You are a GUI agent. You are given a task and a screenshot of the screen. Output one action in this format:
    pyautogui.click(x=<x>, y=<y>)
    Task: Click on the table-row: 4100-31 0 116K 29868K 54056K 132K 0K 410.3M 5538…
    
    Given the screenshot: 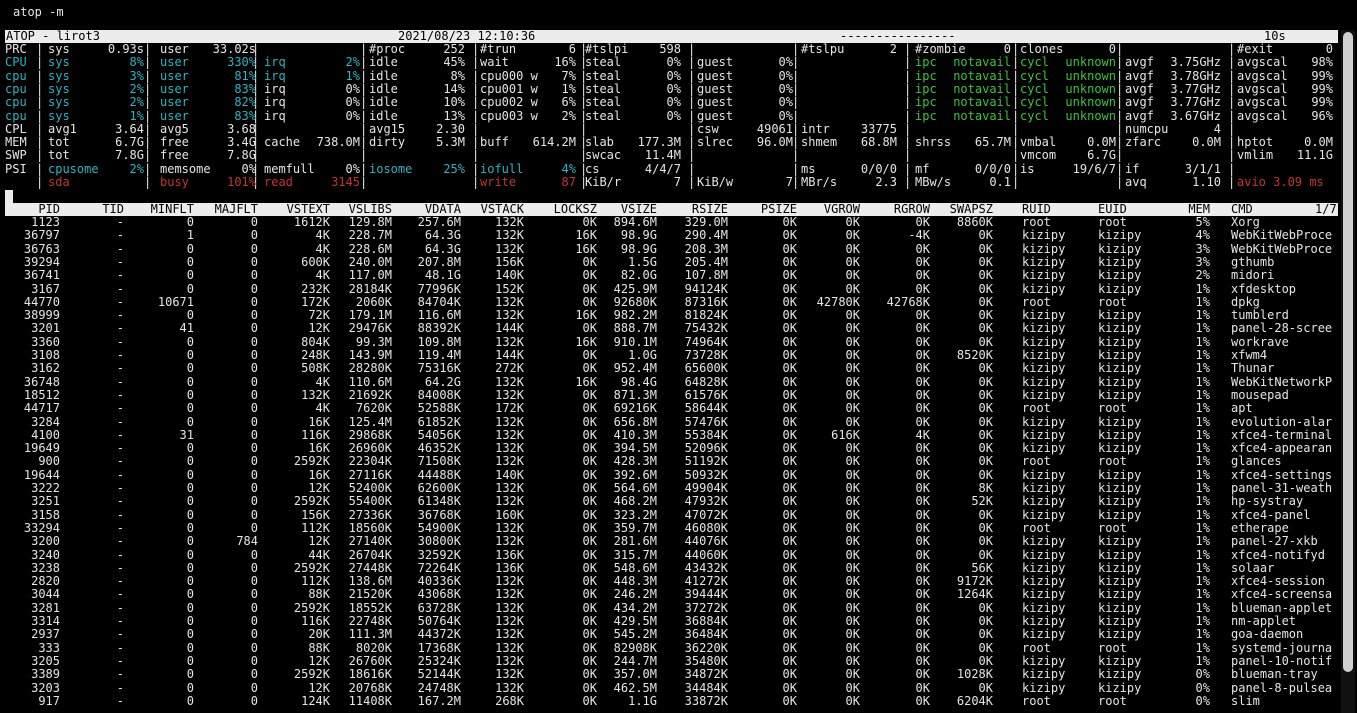 What is the action you would take?
    pyautogui.click(x=678, y=434)
    